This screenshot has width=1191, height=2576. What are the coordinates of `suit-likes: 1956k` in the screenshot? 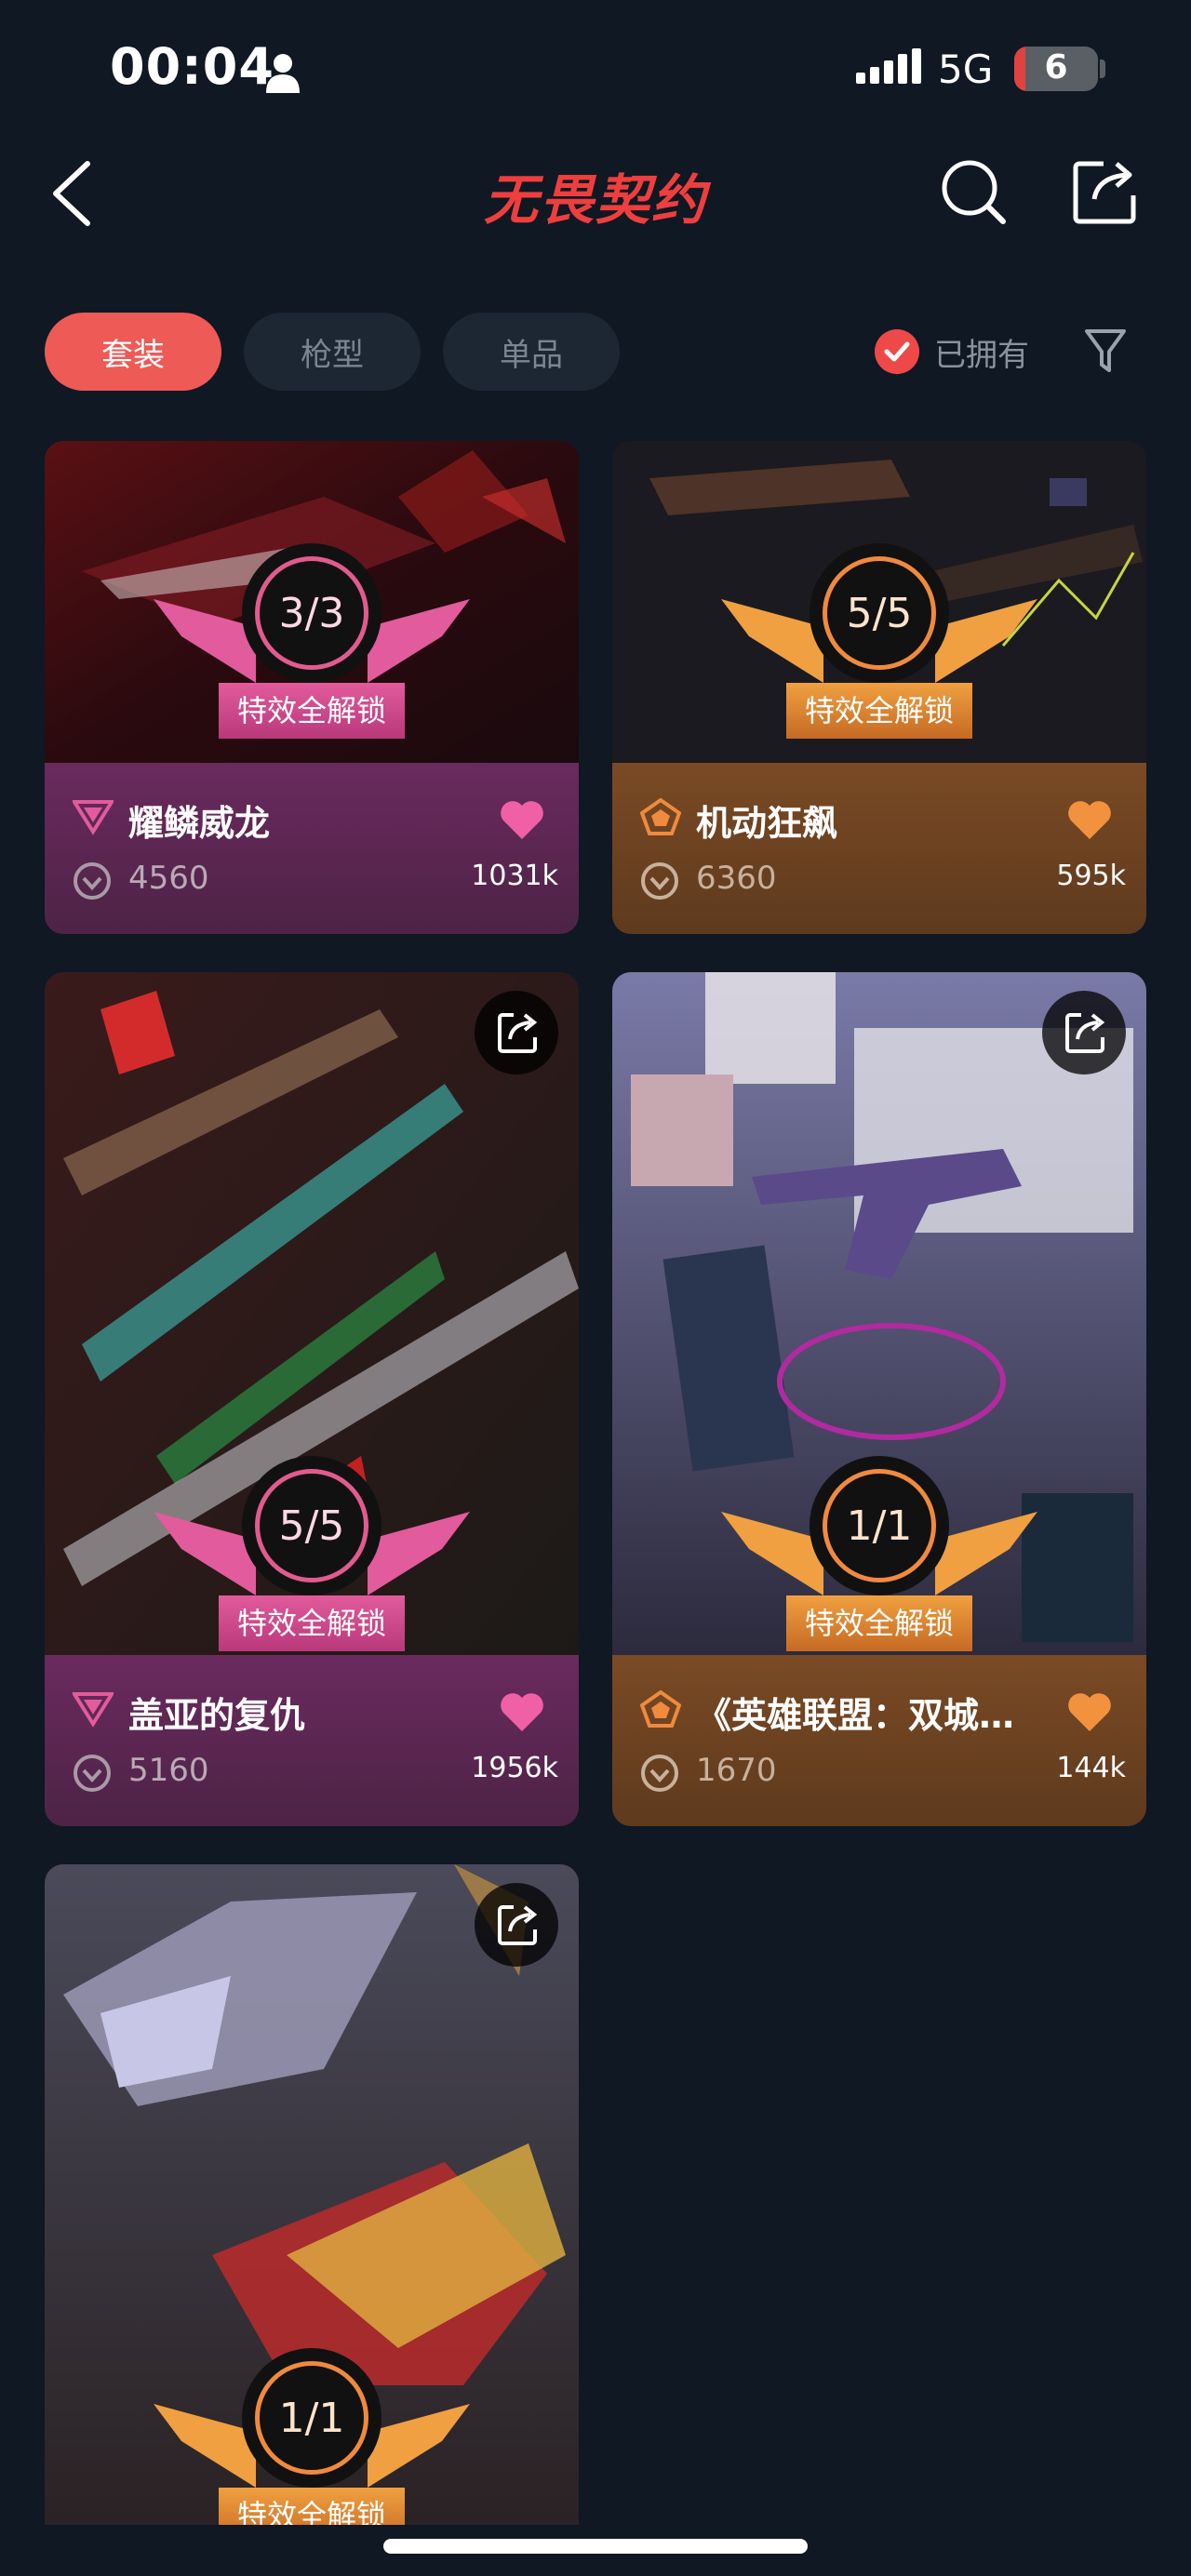 It's located at (514, 1768).